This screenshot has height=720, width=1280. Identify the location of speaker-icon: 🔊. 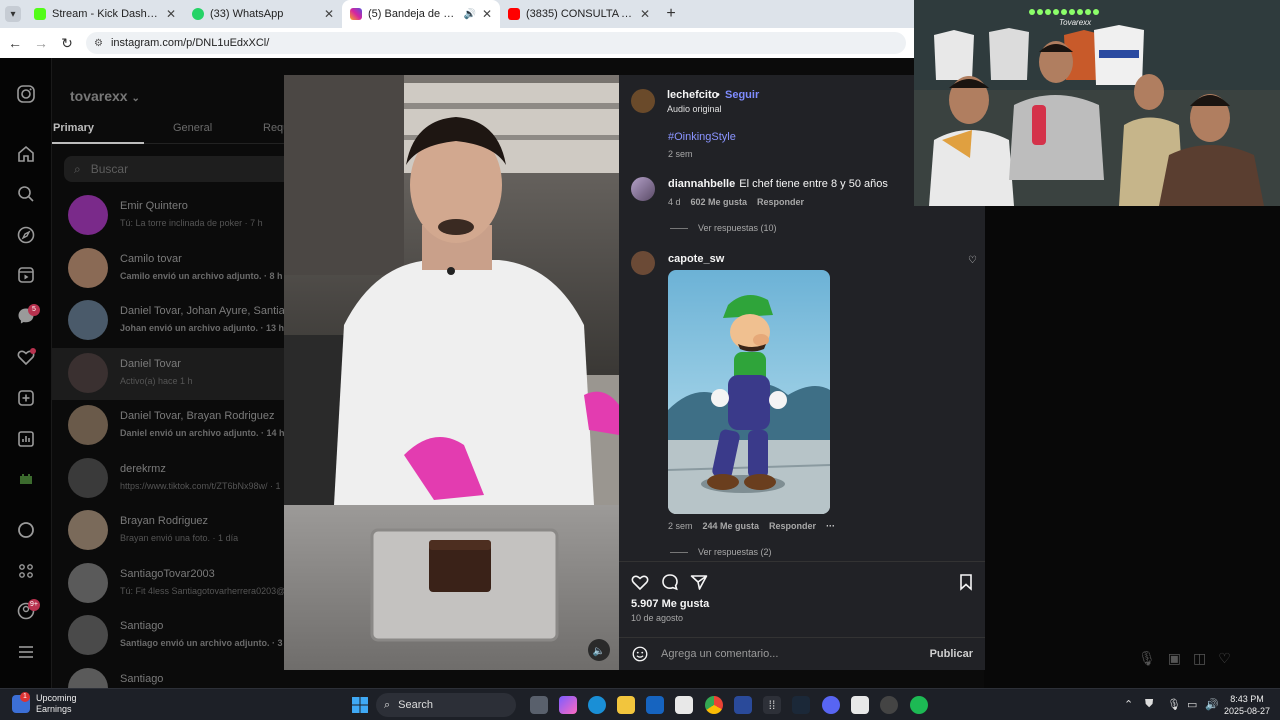
(469, 14).